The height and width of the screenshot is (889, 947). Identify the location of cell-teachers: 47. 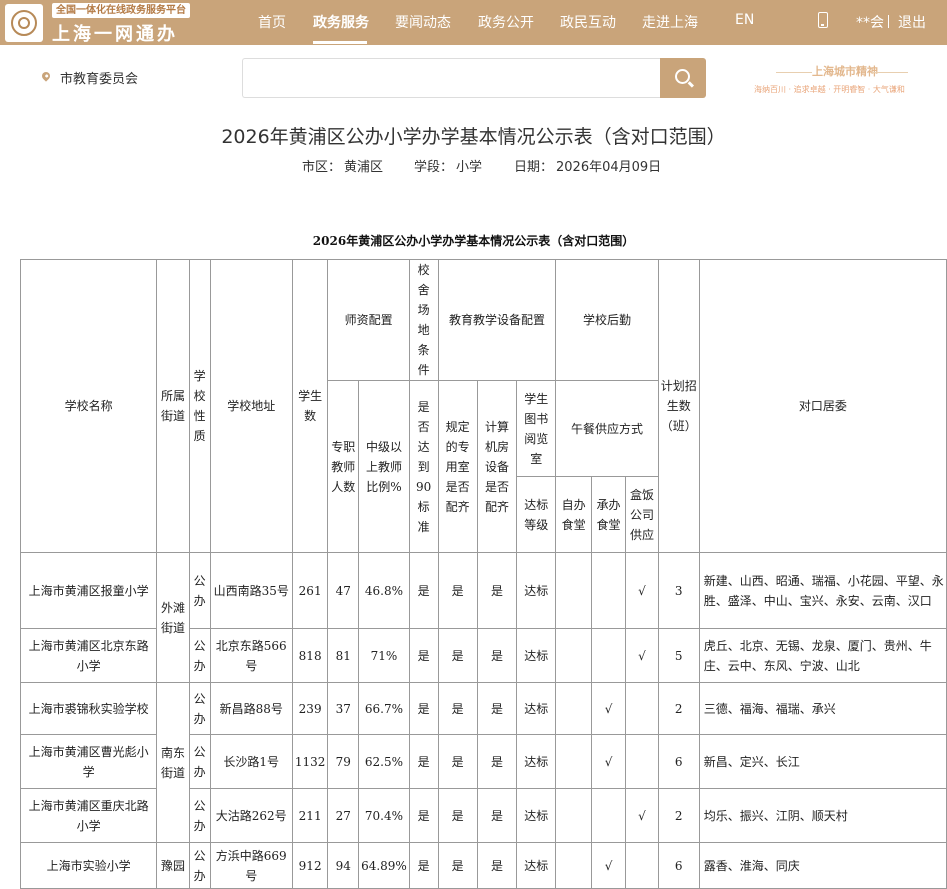
(343, 590).